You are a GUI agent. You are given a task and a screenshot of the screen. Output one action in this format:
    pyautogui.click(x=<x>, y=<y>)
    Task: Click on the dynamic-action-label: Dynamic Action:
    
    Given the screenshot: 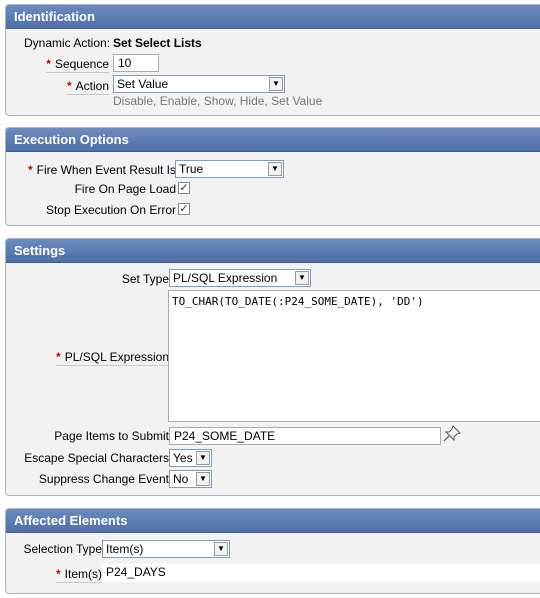 What is the action you would take?
    pyautogui.click(x=67, y=43)
    